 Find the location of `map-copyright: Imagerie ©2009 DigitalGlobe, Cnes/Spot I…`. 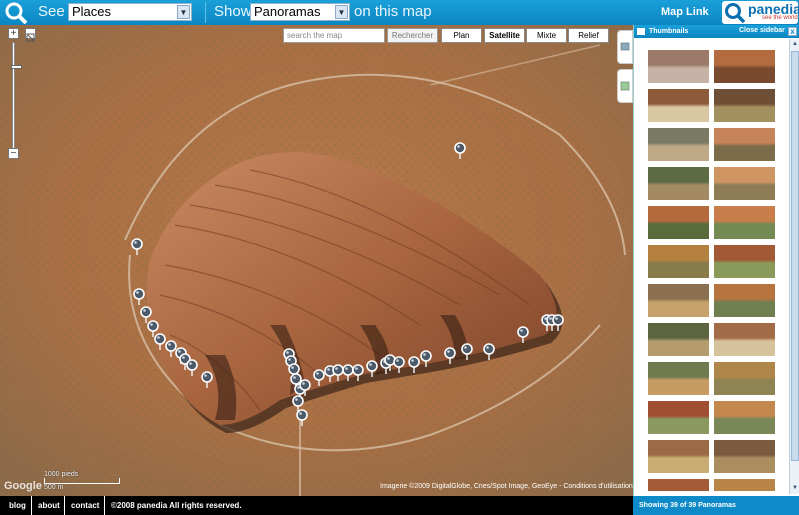

map-copyright: Imagerie ©2009 DigitalGlobe, Cnes/Spot I… is located at coordinates (506, 486).